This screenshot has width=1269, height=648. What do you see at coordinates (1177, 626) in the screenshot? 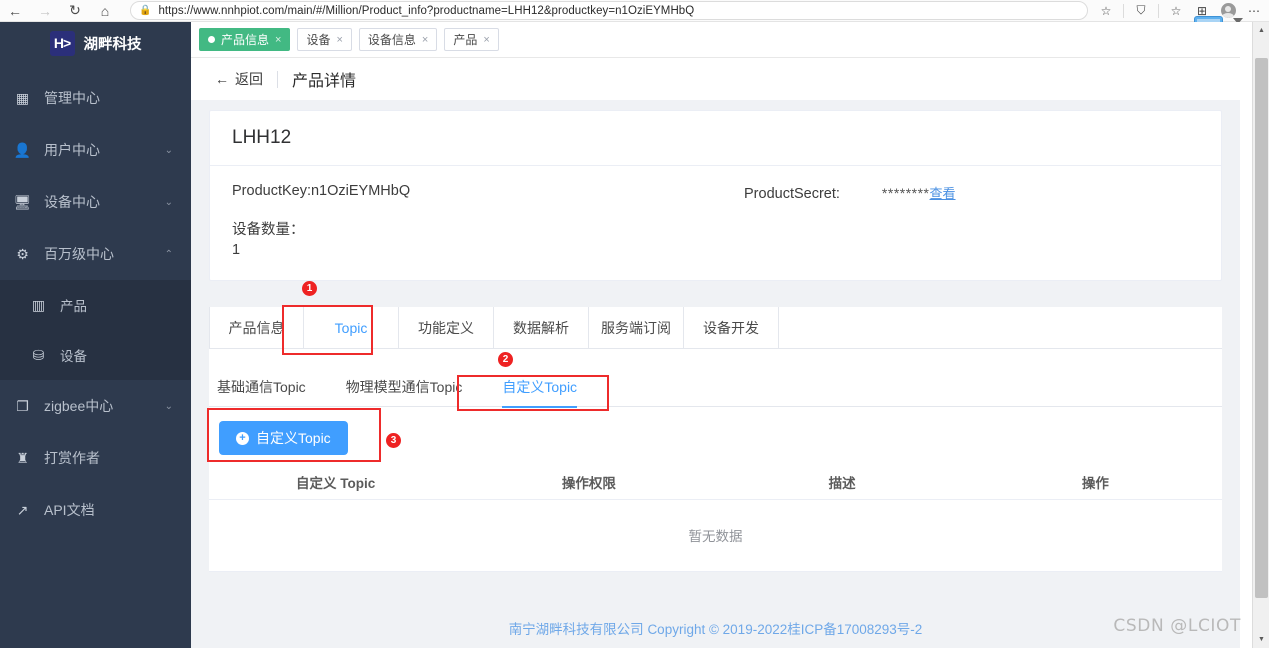
I see `watermark: CSDN @LCIOT` at bounding box center [1177, 626].